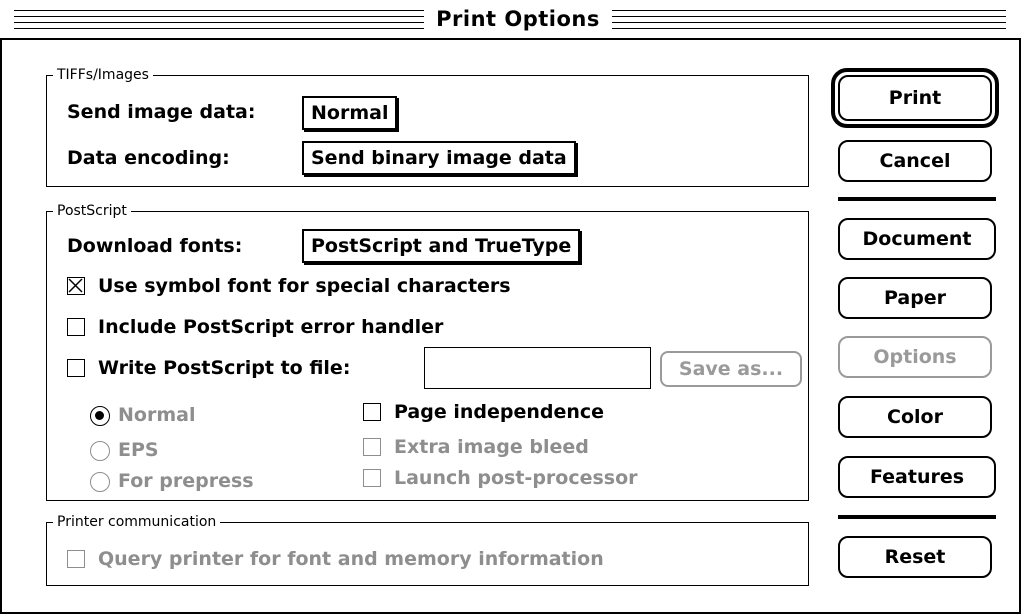 This screenshot has width=1021, height=614. What do you see at coordinates (350, 113) in the screenshot?
I see `send-image-data-popup: Normal` at bounding box center [350, 113].